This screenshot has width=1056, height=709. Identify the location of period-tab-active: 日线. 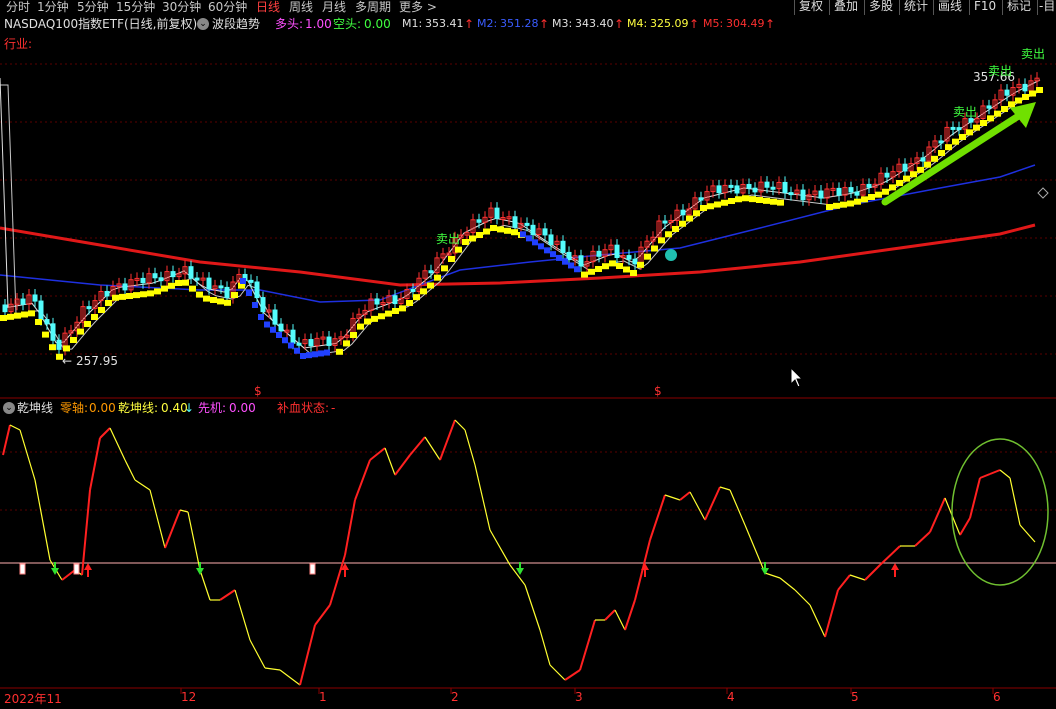
(268, 8).